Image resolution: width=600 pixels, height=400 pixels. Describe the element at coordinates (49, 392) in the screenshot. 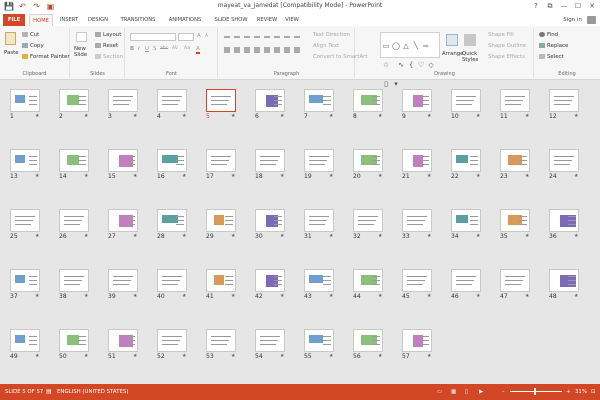

I see `spell-check-icon: ▤` at that location.